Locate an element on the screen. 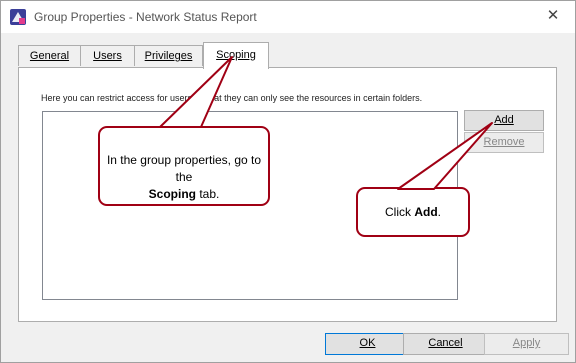  cancel-button-label: Cancel is located at coordinates (445, 343).